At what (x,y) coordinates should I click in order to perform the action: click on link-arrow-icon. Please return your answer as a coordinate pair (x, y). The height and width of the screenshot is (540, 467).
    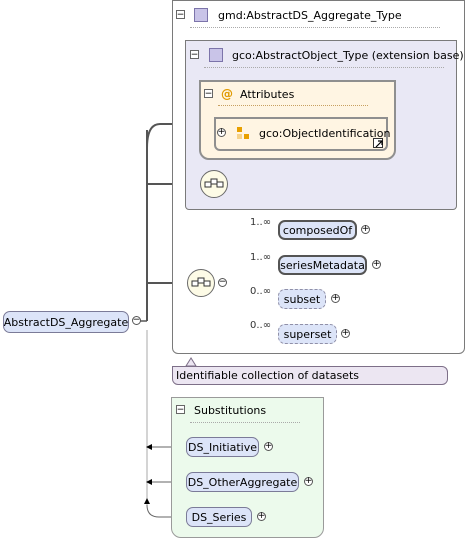
    Looking at the image, I should click on (378, 143).